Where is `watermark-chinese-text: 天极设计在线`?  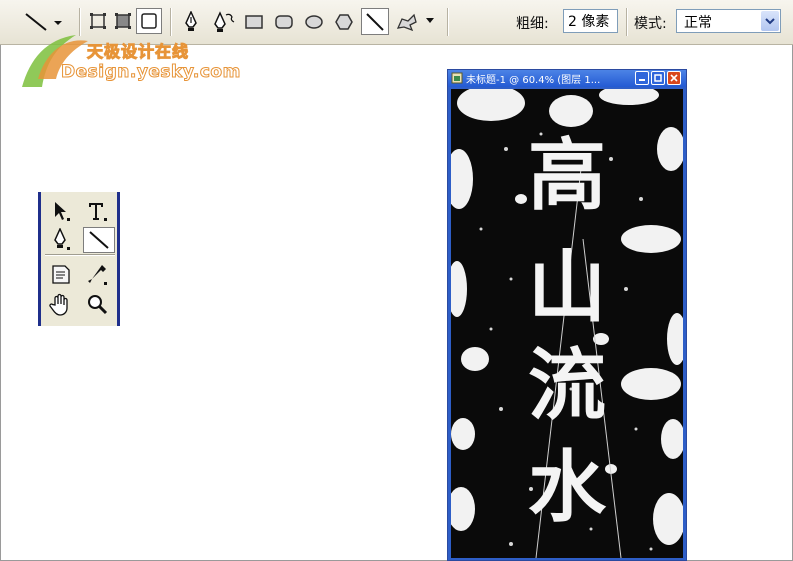 watermark-chinese-text: 天极设计在线 is located at coordinates (138, 52).